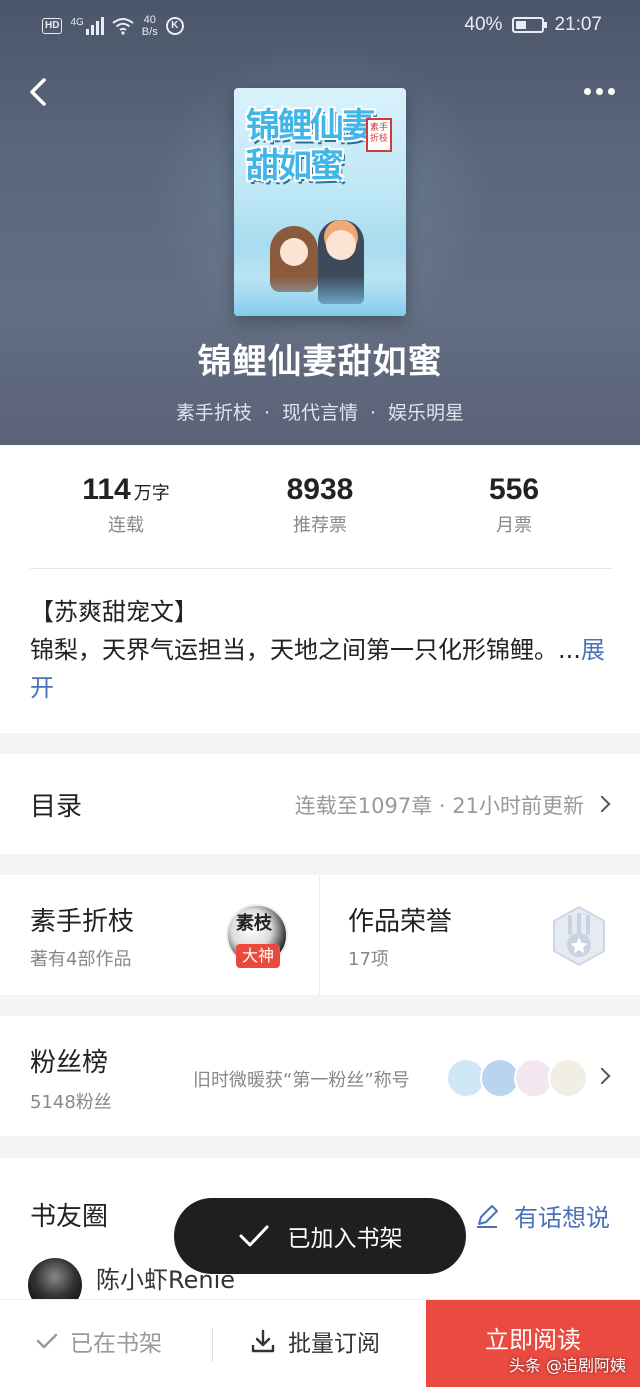  What do you see at coordinates (52, 26) in the screenshot?
I see `hd-icon: HD` at bounding box center [52, 26].